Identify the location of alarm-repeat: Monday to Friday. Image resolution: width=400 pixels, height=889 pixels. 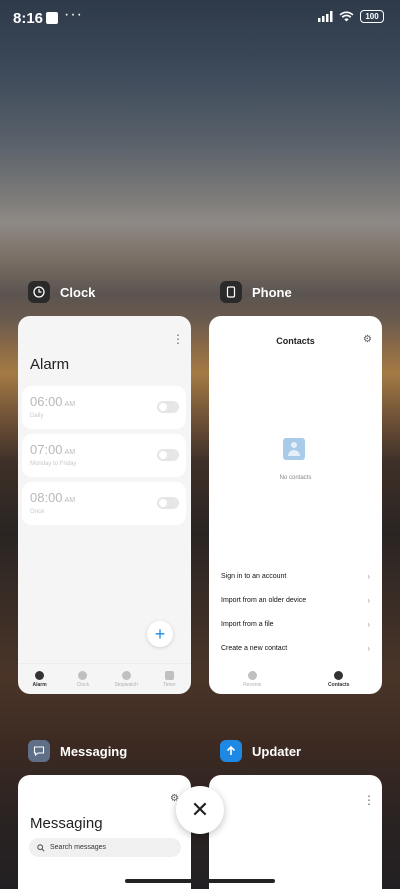
(53, 464).